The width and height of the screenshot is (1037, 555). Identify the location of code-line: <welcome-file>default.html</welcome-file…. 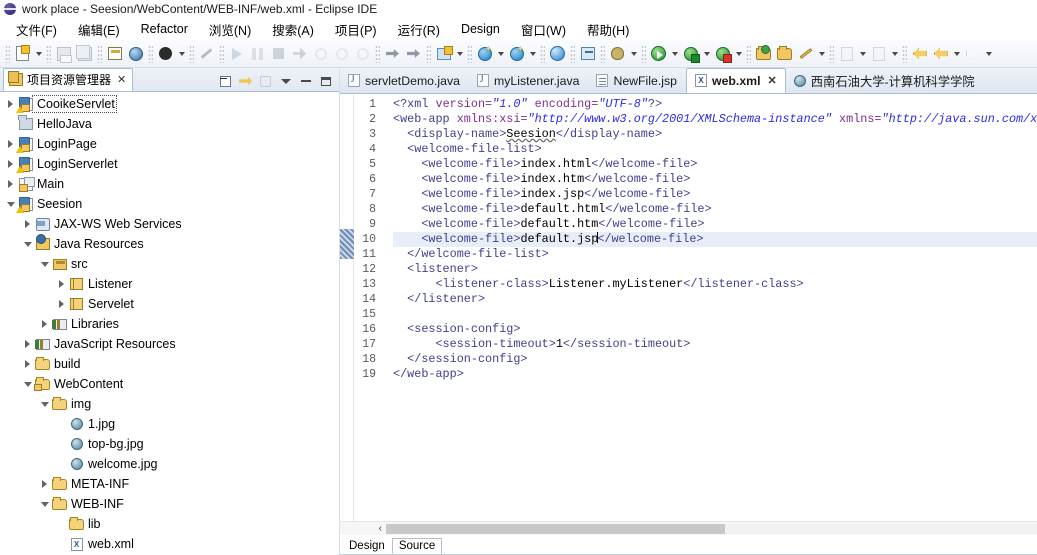
(715, 209).